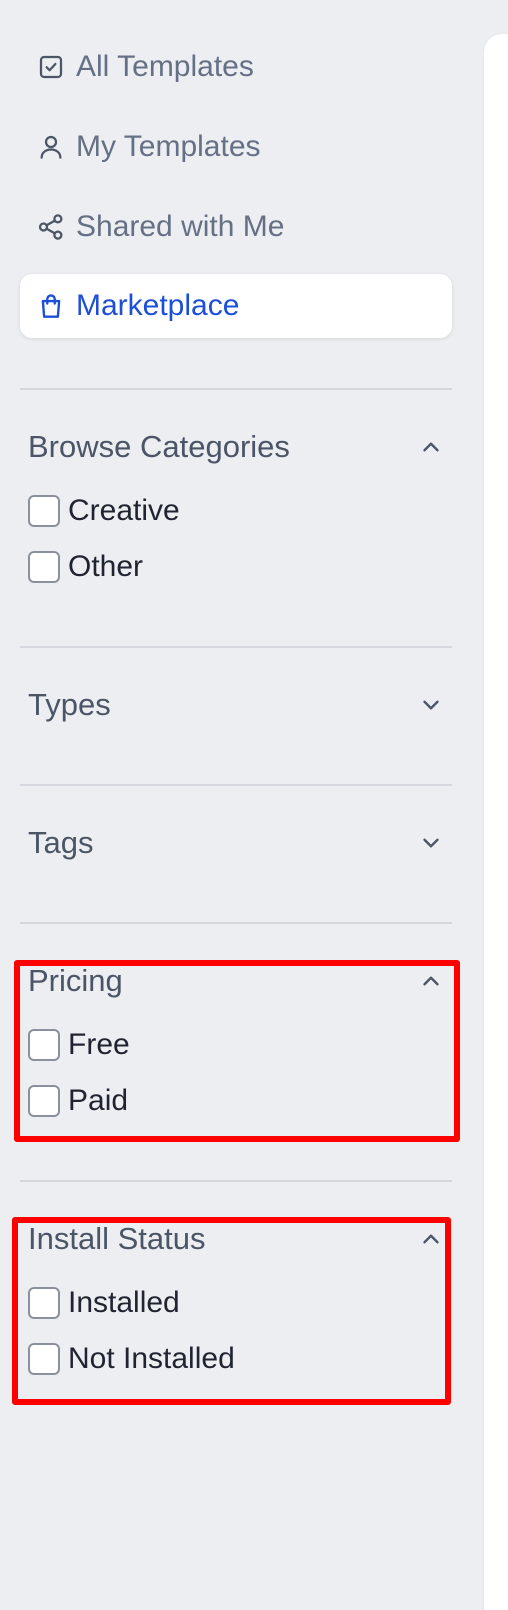 This screenshot has height=1610, width=508. What do you see at coordinates (99, 1044) in the screenshot?
I see `filter-option-label: Free` at bounding box center [99, 1044].